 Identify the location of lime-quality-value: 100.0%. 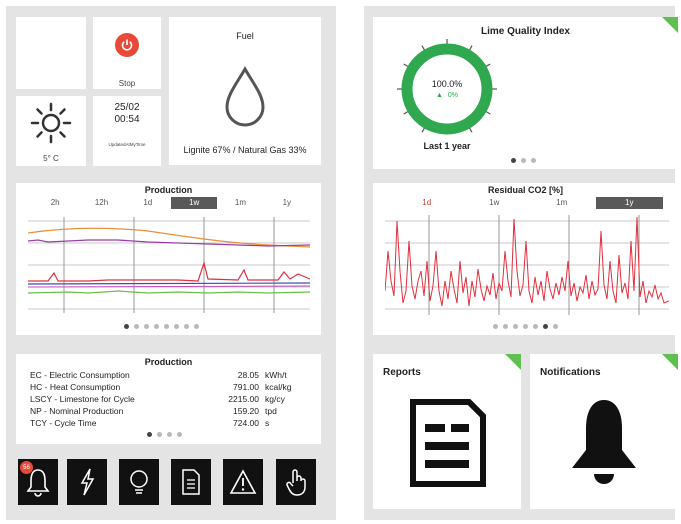
(447, 84).